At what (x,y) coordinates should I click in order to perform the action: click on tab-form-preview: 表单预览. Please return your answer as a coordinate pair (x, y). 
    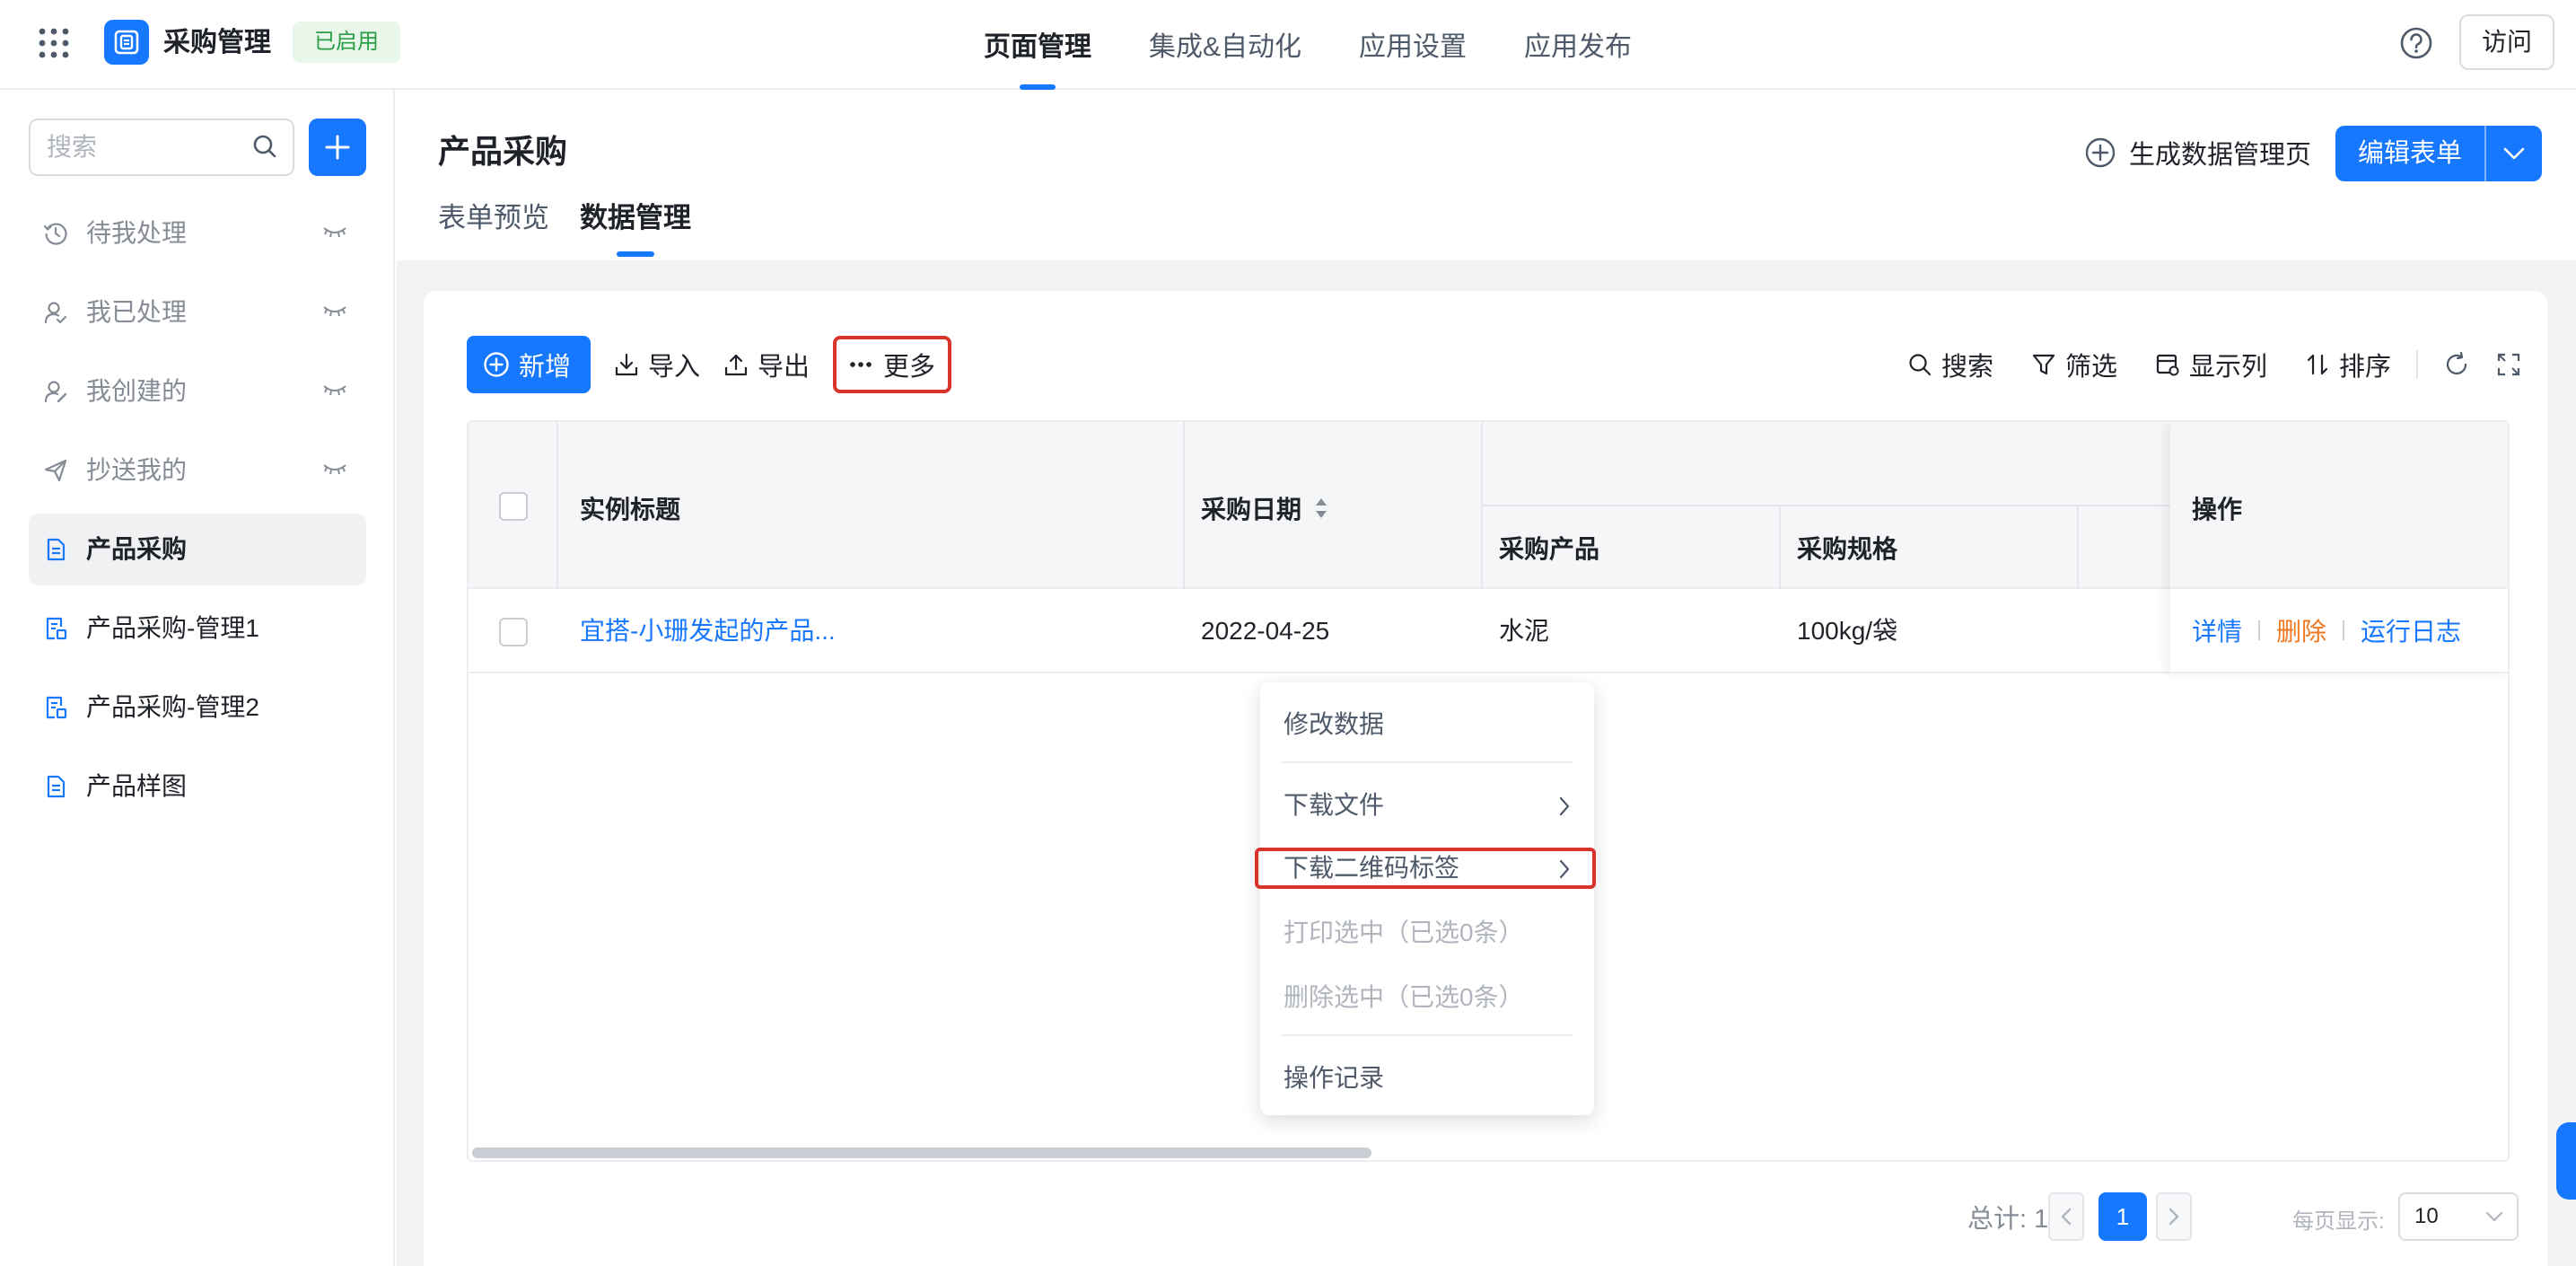
    Looking at the image, I should click on (493, 218).